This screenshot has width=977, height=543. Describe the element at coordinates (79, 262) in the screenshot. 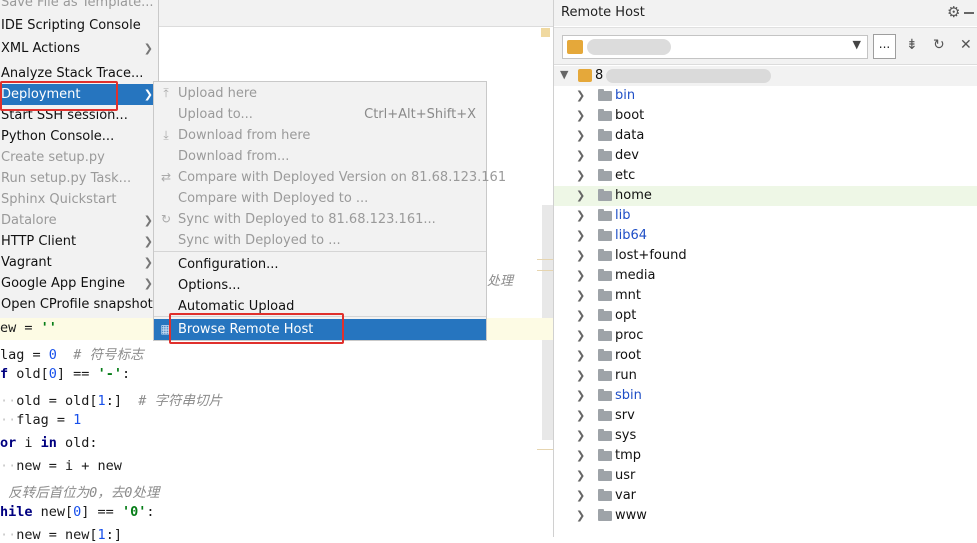

I see `menu-item-vagrant: Vagrant ❯` at that location.